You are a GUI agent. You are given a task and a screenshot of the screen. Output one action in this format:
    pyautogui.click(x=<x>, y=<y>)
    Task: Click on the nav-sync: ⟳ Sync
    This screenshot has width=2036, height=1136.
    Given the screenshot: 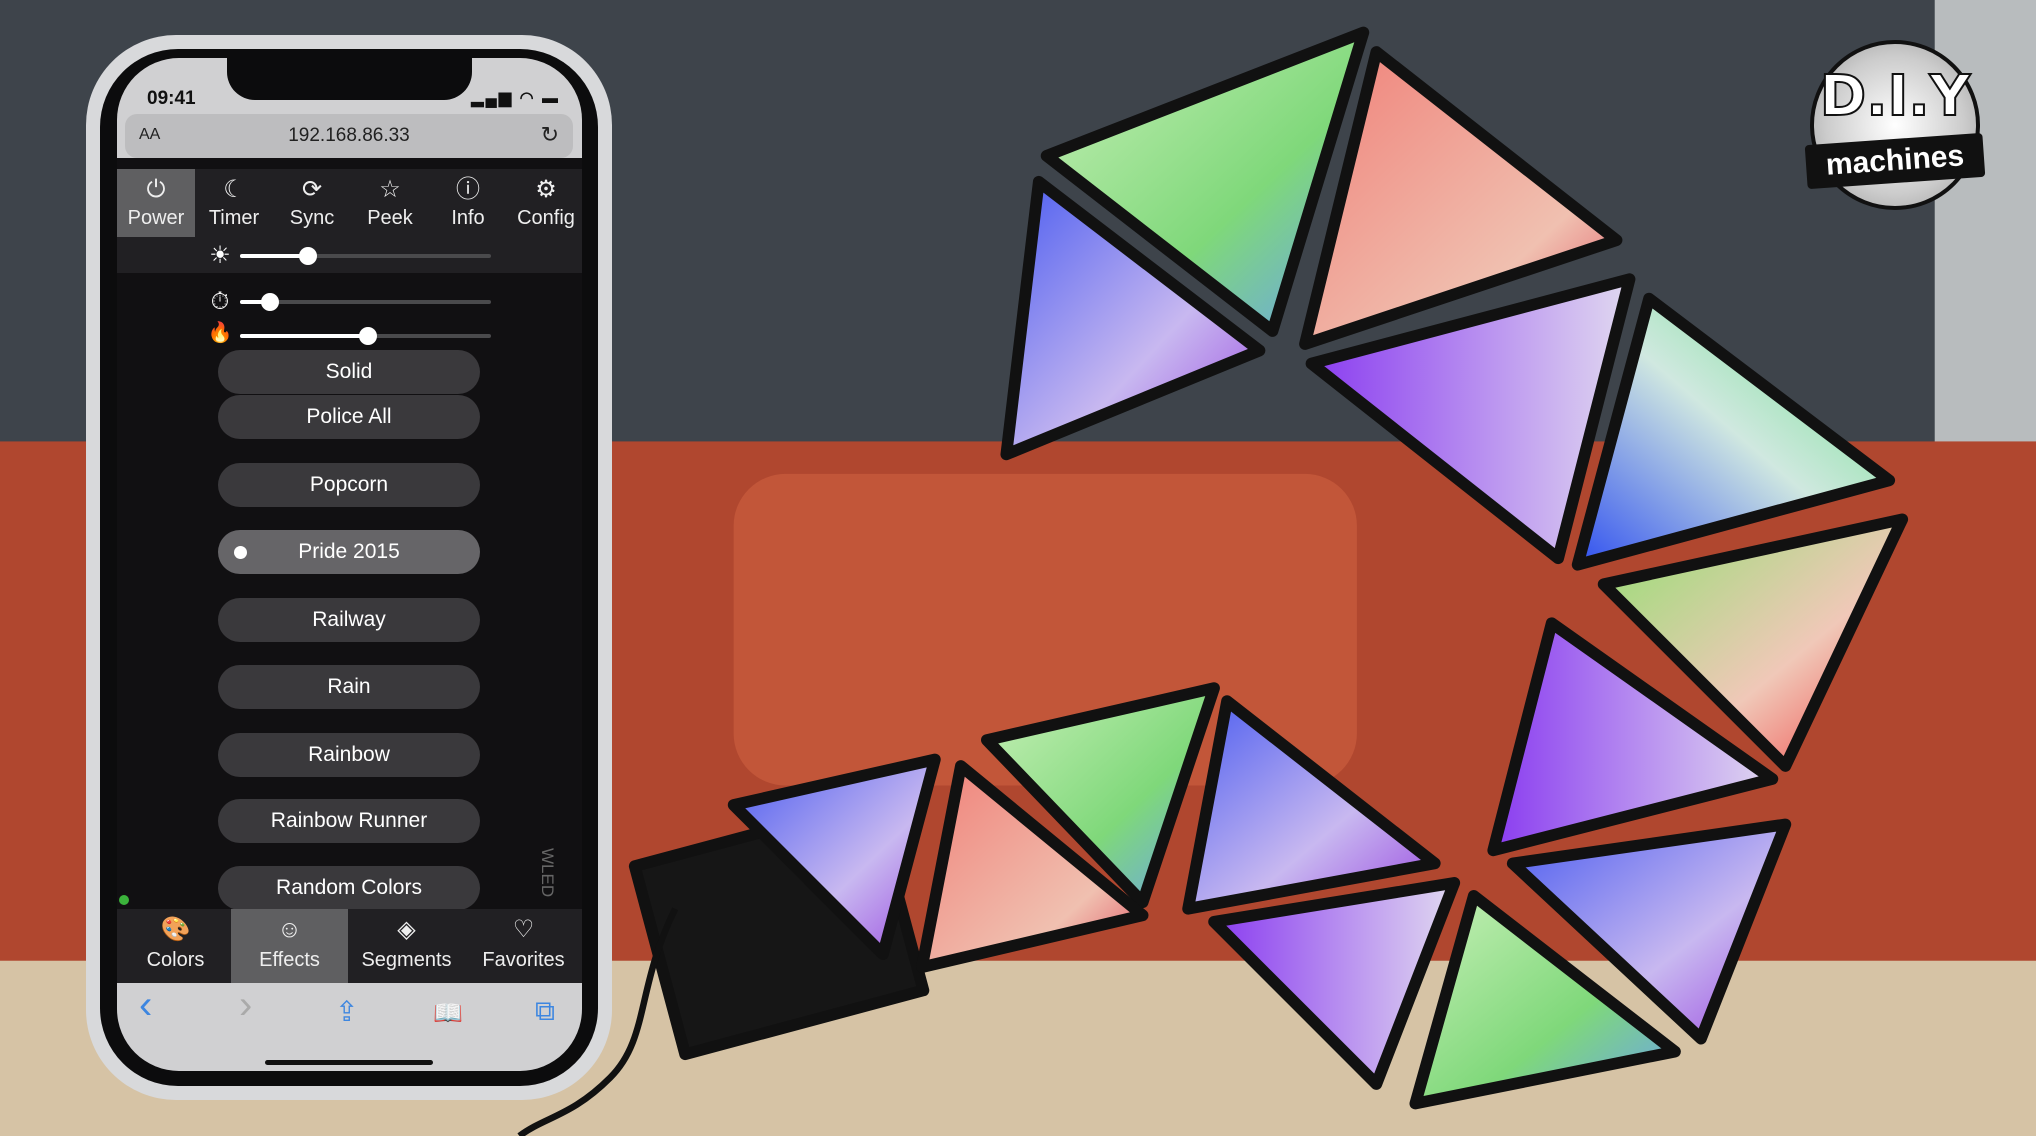 What is the action you would take?
    pyautogui.click(x=312, y=203)
    